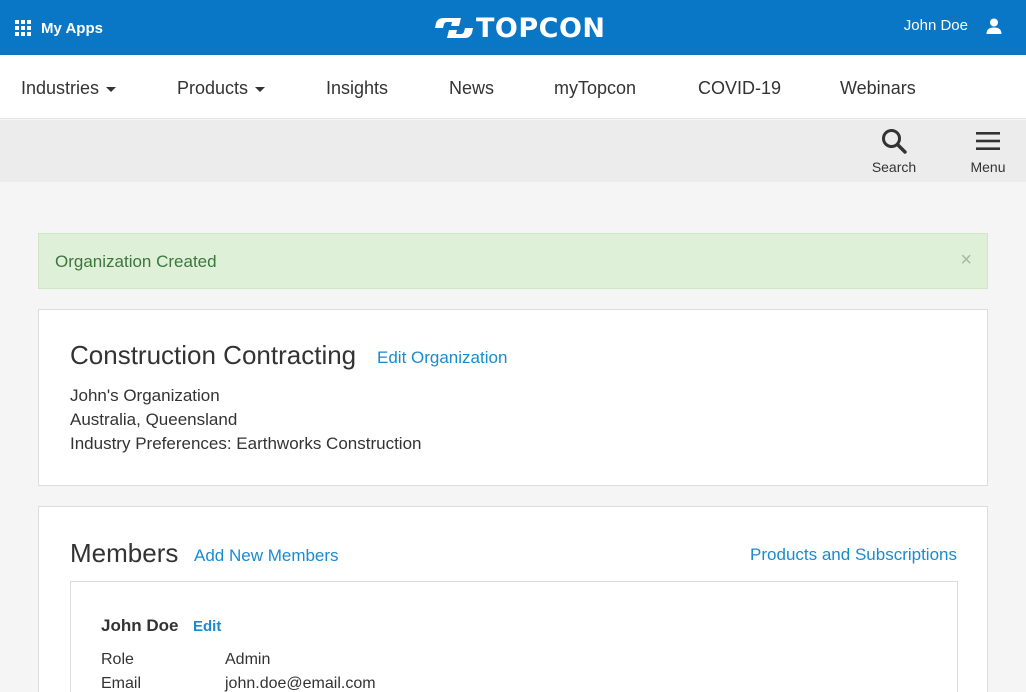 The width and height of the screenshot is (1026, 692). What do you see at coordinates (935, 25) in the screenshot?
I see `user-name: John Doe` at bounding box center [935, 25].